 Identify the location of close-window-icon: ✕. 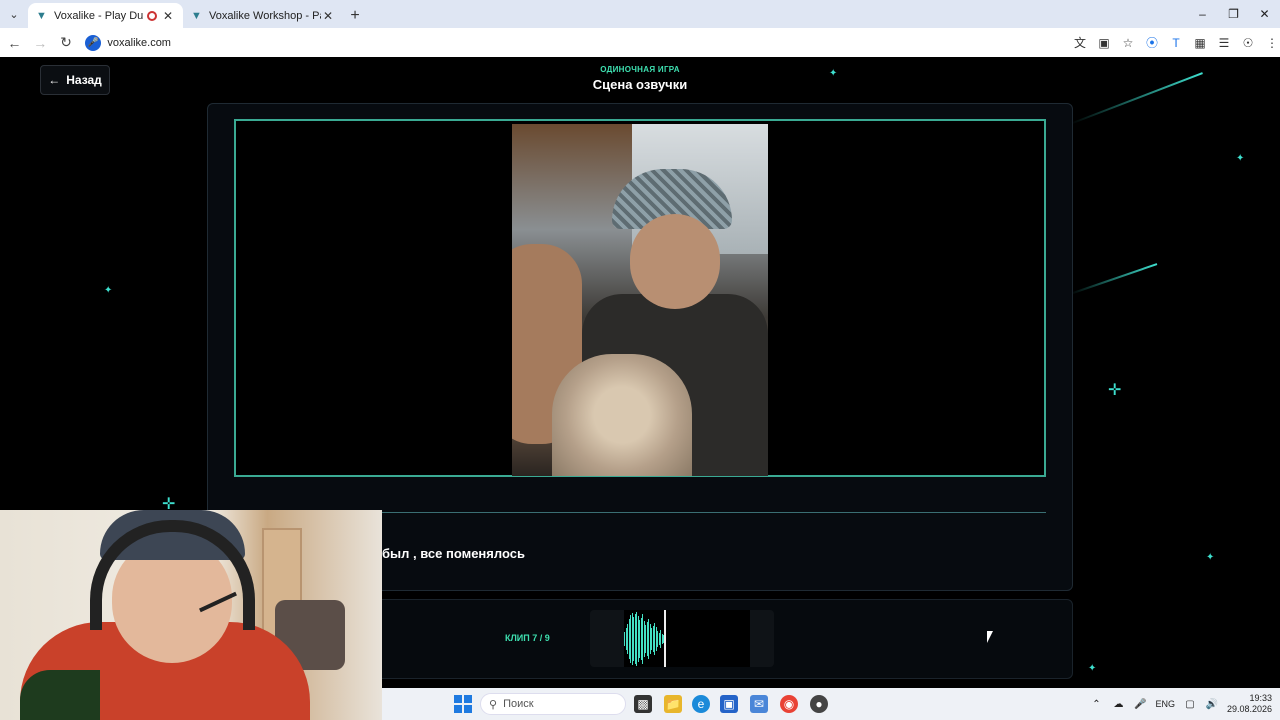
(1264, 14).